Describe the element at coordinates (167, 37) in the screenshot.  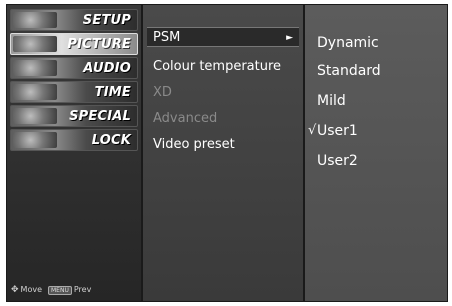
I see `submenu-item-label: PSM` at that location.